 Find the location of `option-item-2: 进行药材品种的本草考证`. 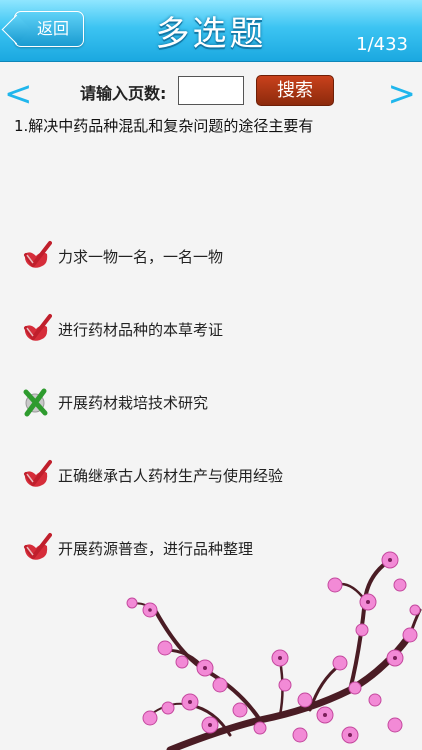

option-item-2: 进行药材品种的本草考证 is located at coordinates (210, 330).